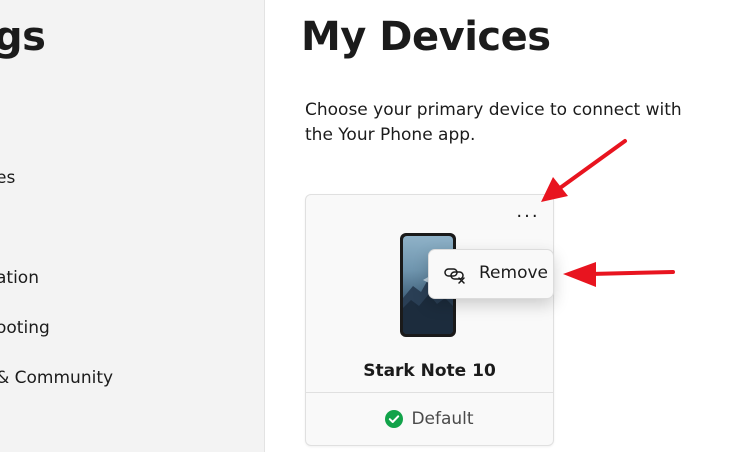 This screenshot has height=452, width=730. I want to click on sidebar-item-personalization: ation, so click(19, 278).